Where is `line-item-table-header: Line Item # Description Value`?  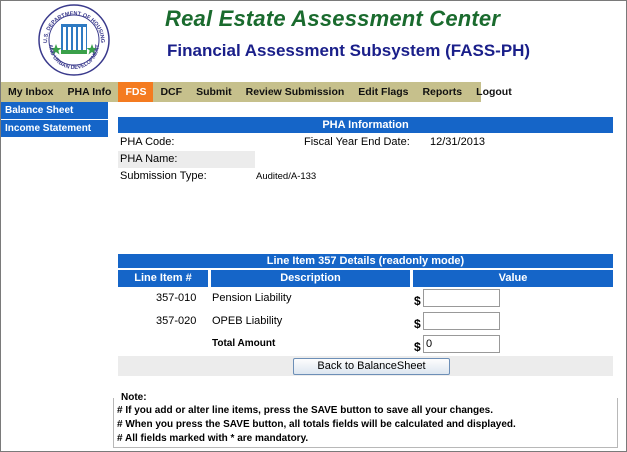 line-item-table-header: Line Item # Description Value is located at coordinates (365, 278).